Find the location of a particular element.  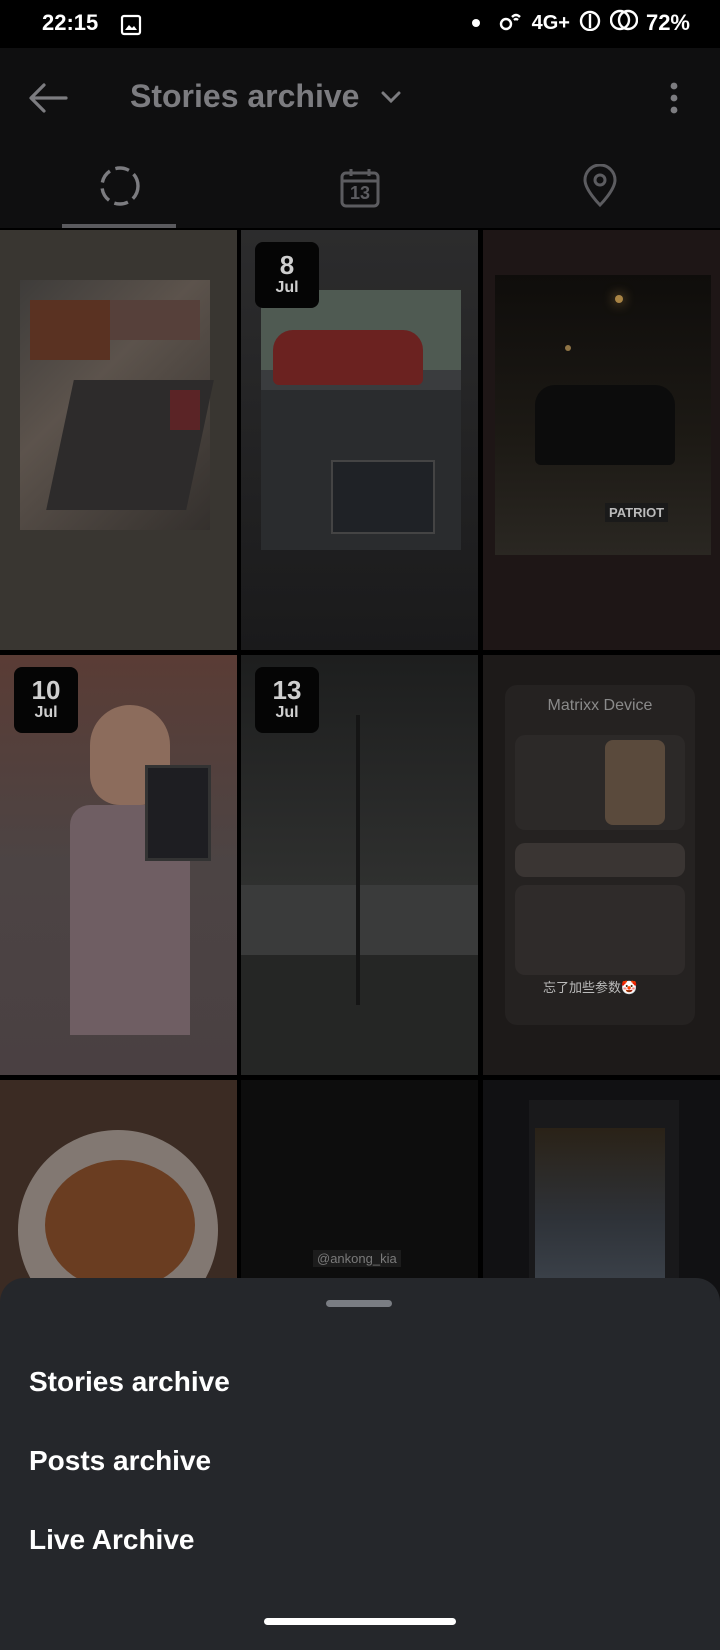

tab-map is located at coordinates (600, 188).